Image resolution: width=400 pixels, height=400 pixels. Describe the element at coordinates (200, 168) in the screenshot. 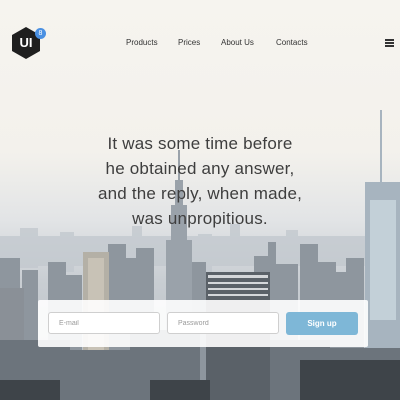

I see `hero-line: he obtained any answer,` at that location.